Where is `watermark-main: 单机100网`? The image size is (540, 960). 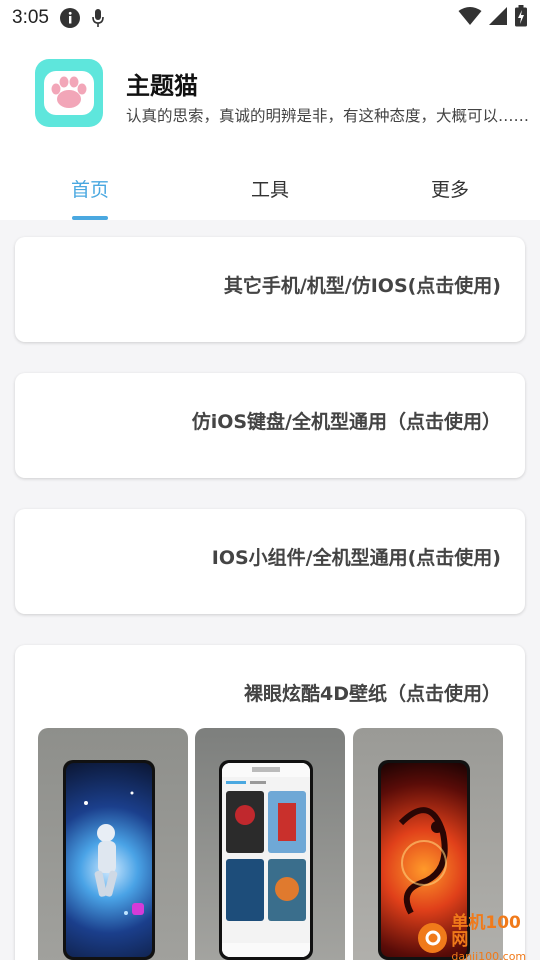
watermark-main: 单机100网 is located at coordinates (486, 931).